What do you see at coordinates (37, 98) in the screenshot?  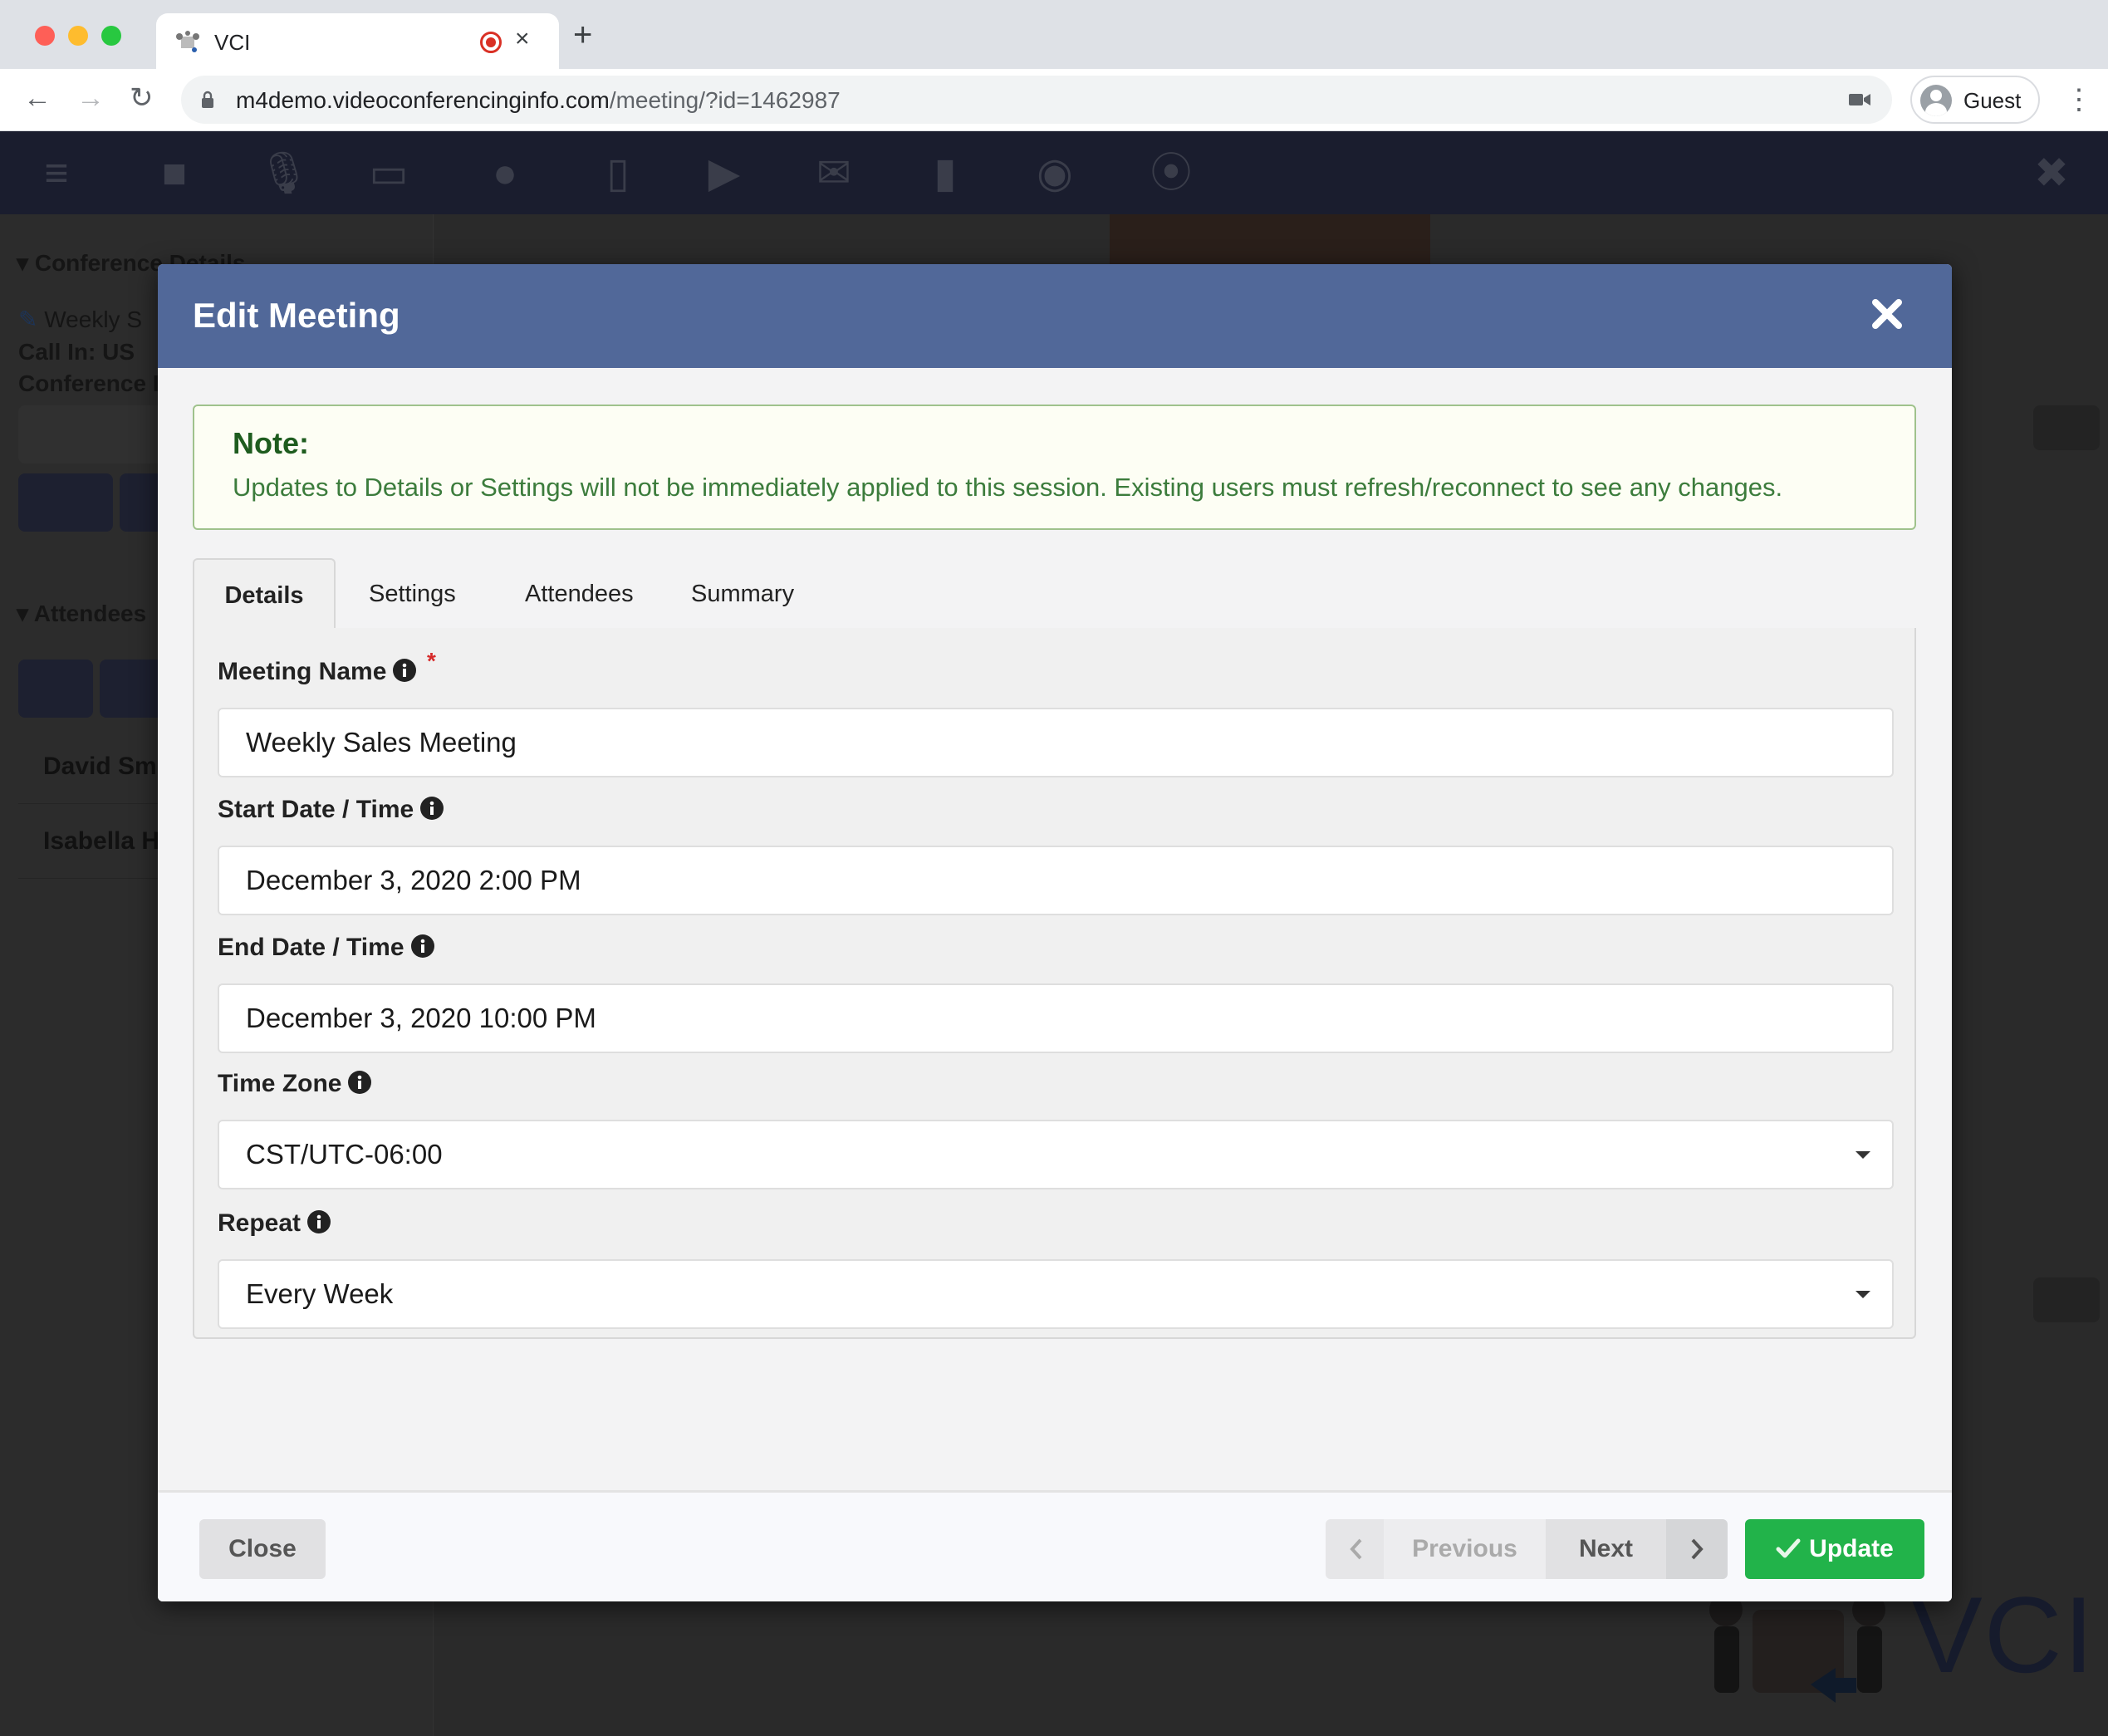 I see `back-button: ←` at bounding box center [37, 98].